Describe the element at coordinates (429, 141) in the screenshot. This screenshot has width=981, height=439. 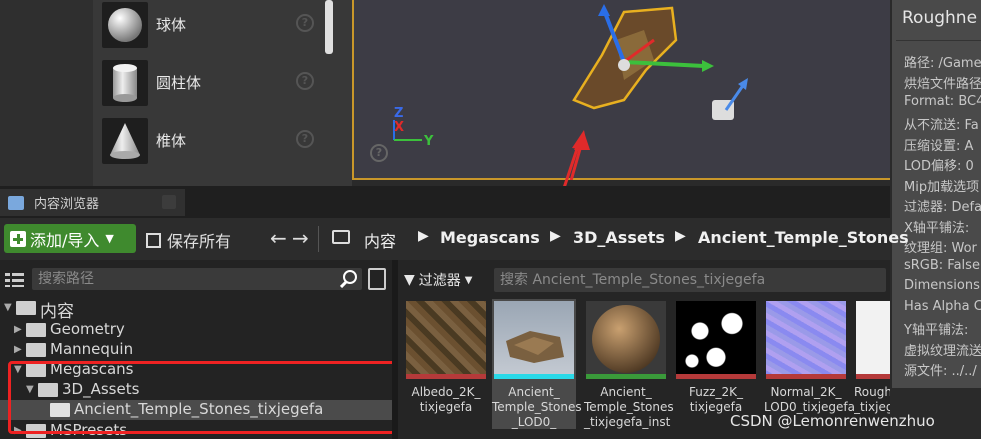
I see `axis-y-label: Y` at that location.